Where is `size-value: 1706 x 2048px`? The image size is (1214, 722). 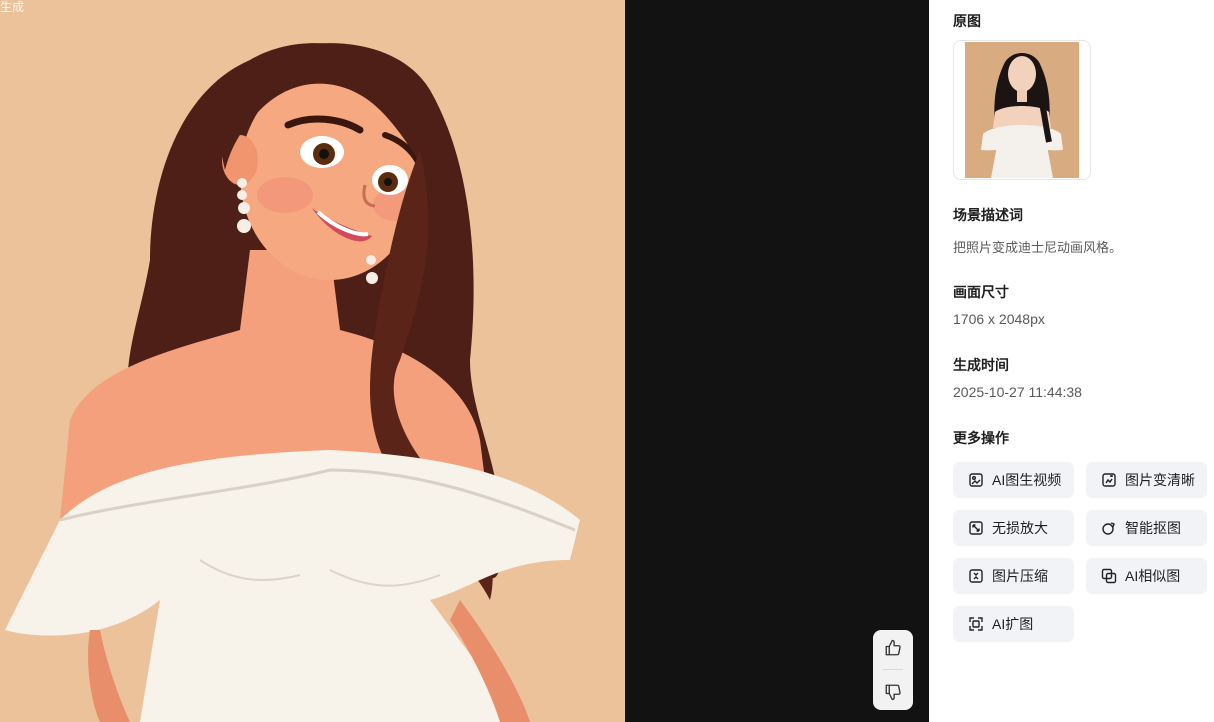 size-value: 1706 x 2048px is located at coordinates (999, 319).